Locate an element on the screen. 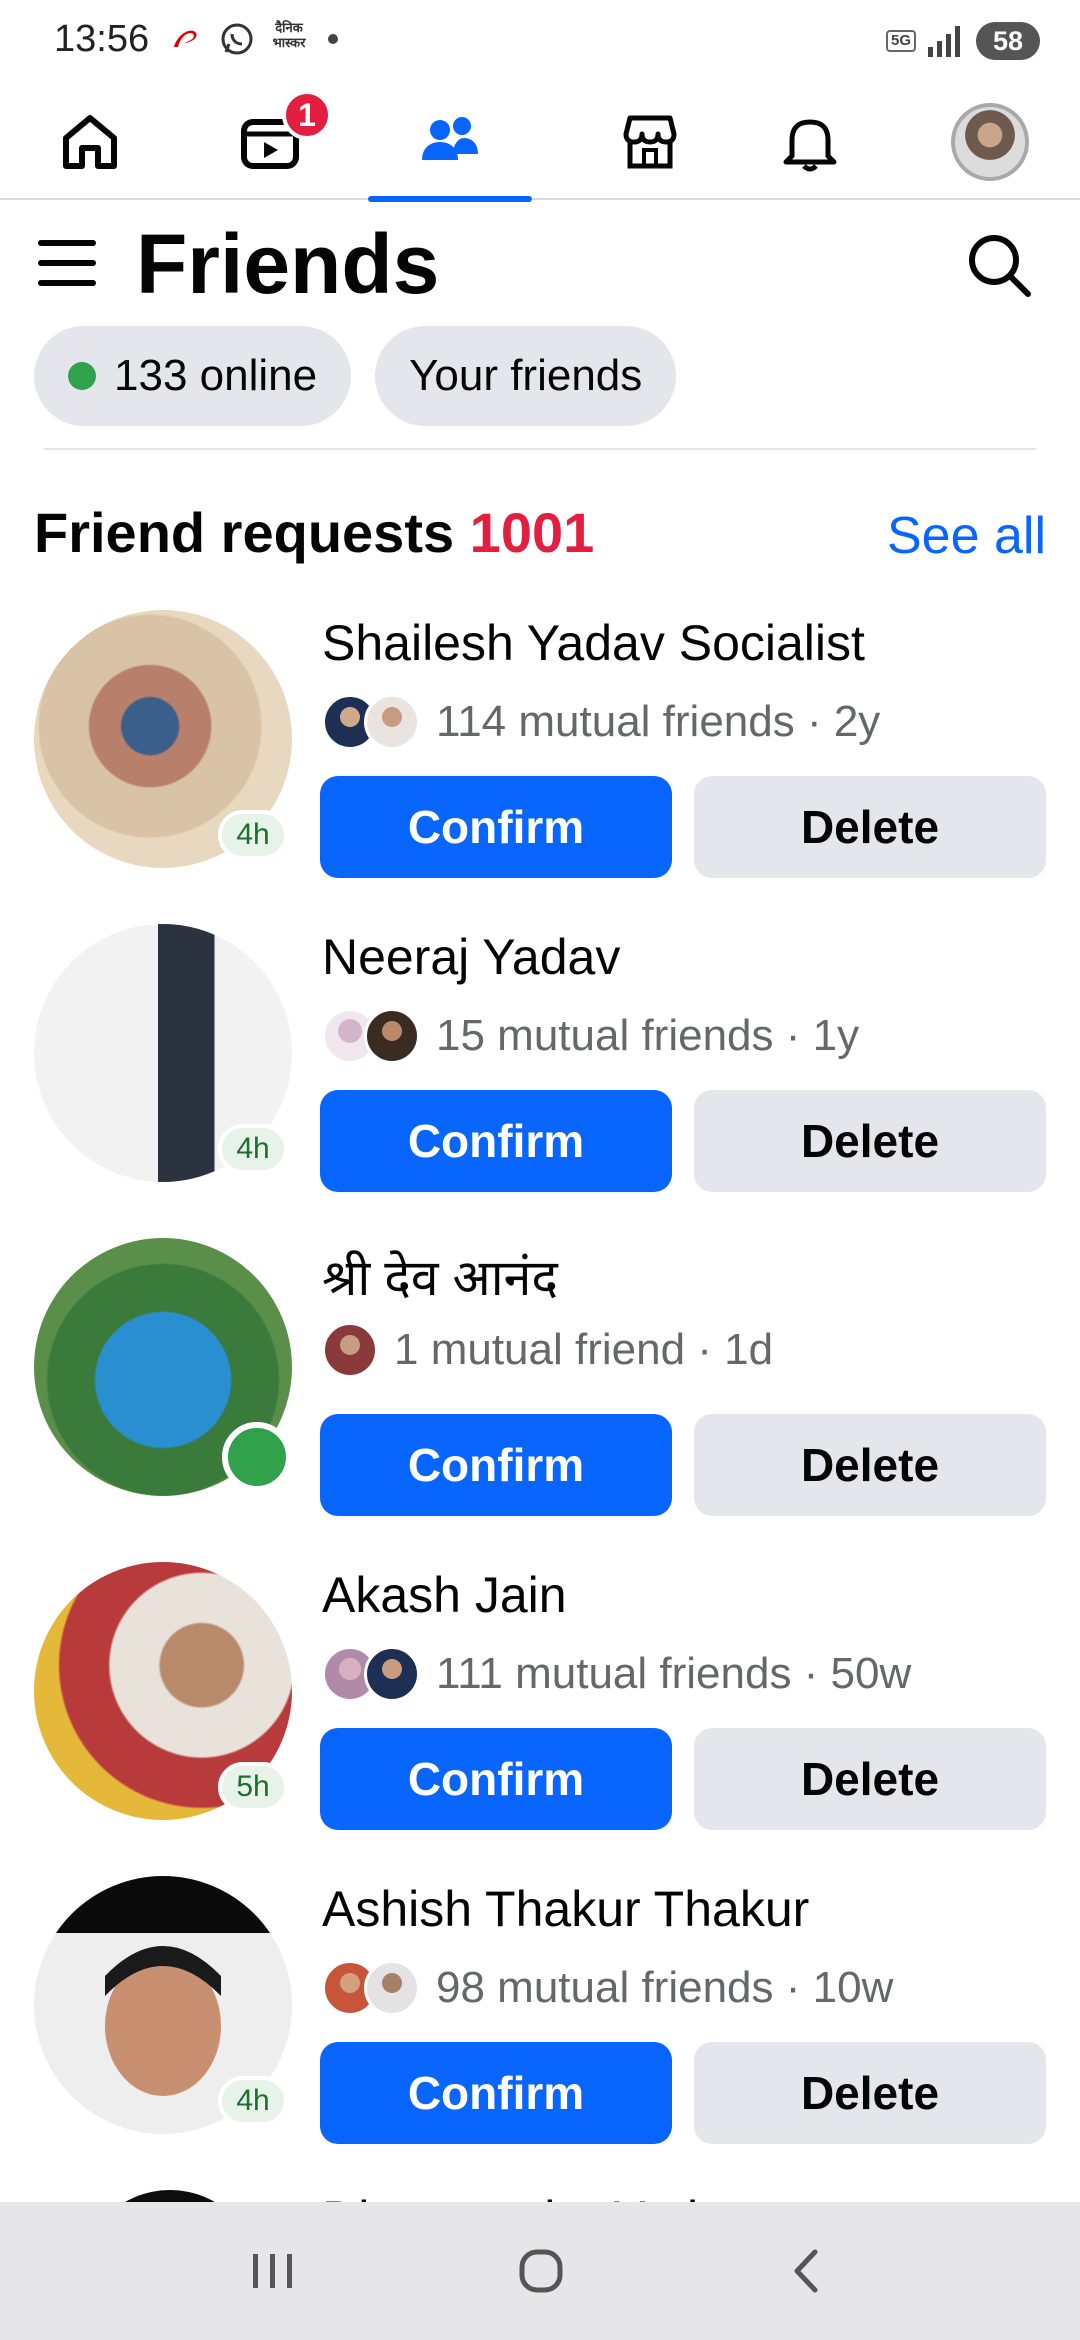 The width and height of the screenshot is (1080, 2340). back-icon is located at coordinates (807, 2271).